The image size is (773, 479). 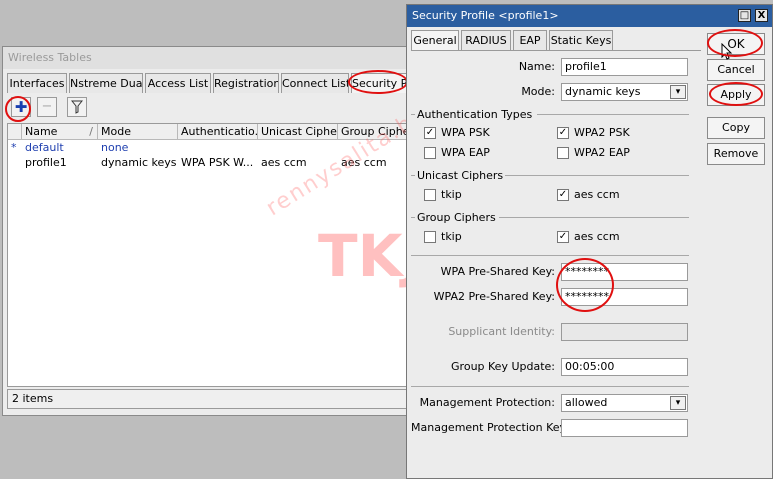 I want to click on management-protection-label: Management Protection:, so click(x=487, y=402).